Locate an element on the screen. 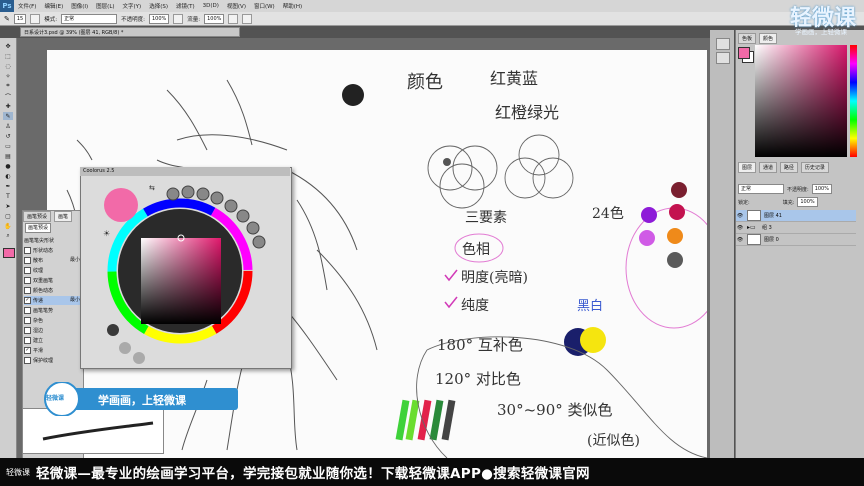 This screenshot has height=486, width=864. crop-tool-icon: ⌗ is located at coordinates (8, 86).